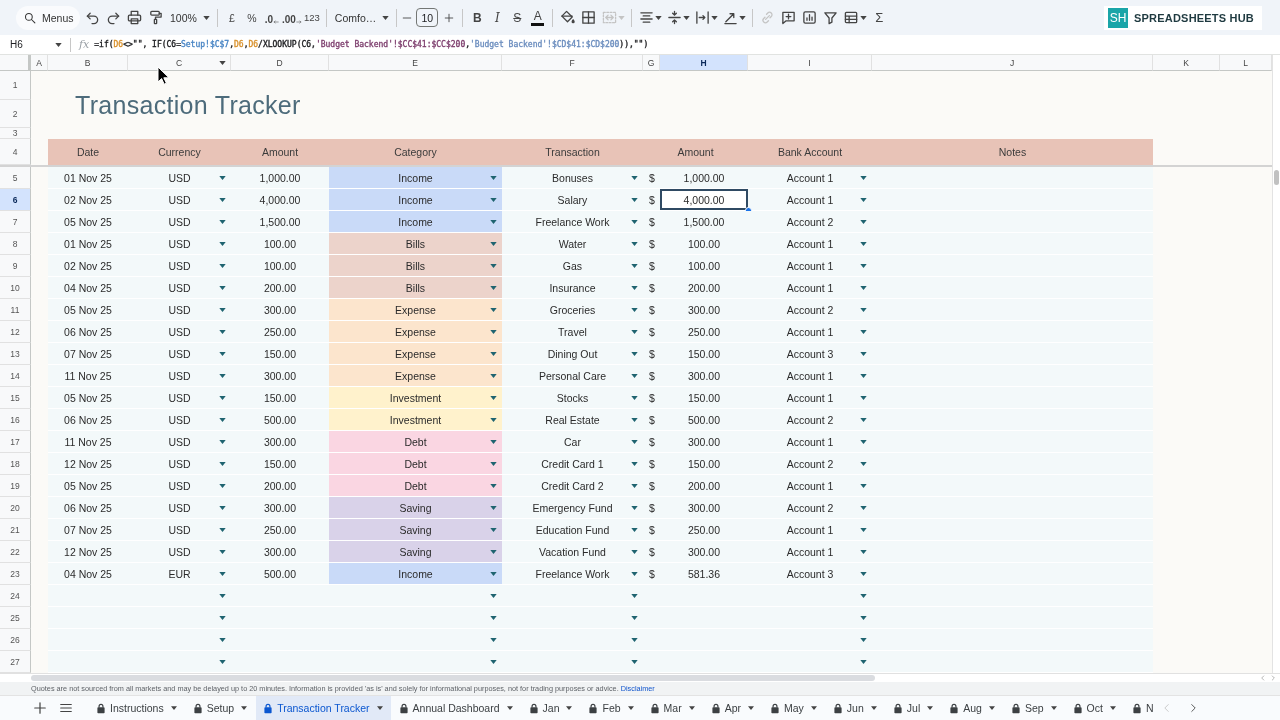  Describe the element at coordinates (1246, 63) in the screenshot. I see `column-header: L` at that location.